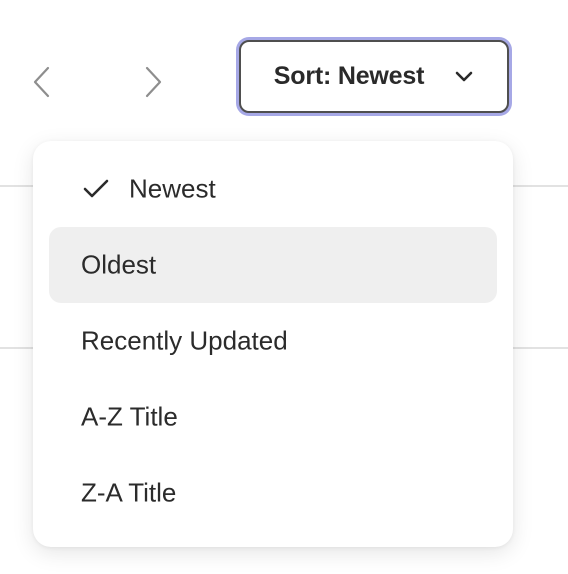 This screenshot has width=568, height=574. Describe the element at coordinates (349, 76) in the screenshot. I see `sort-button-label: Sort: Newest` at that location.